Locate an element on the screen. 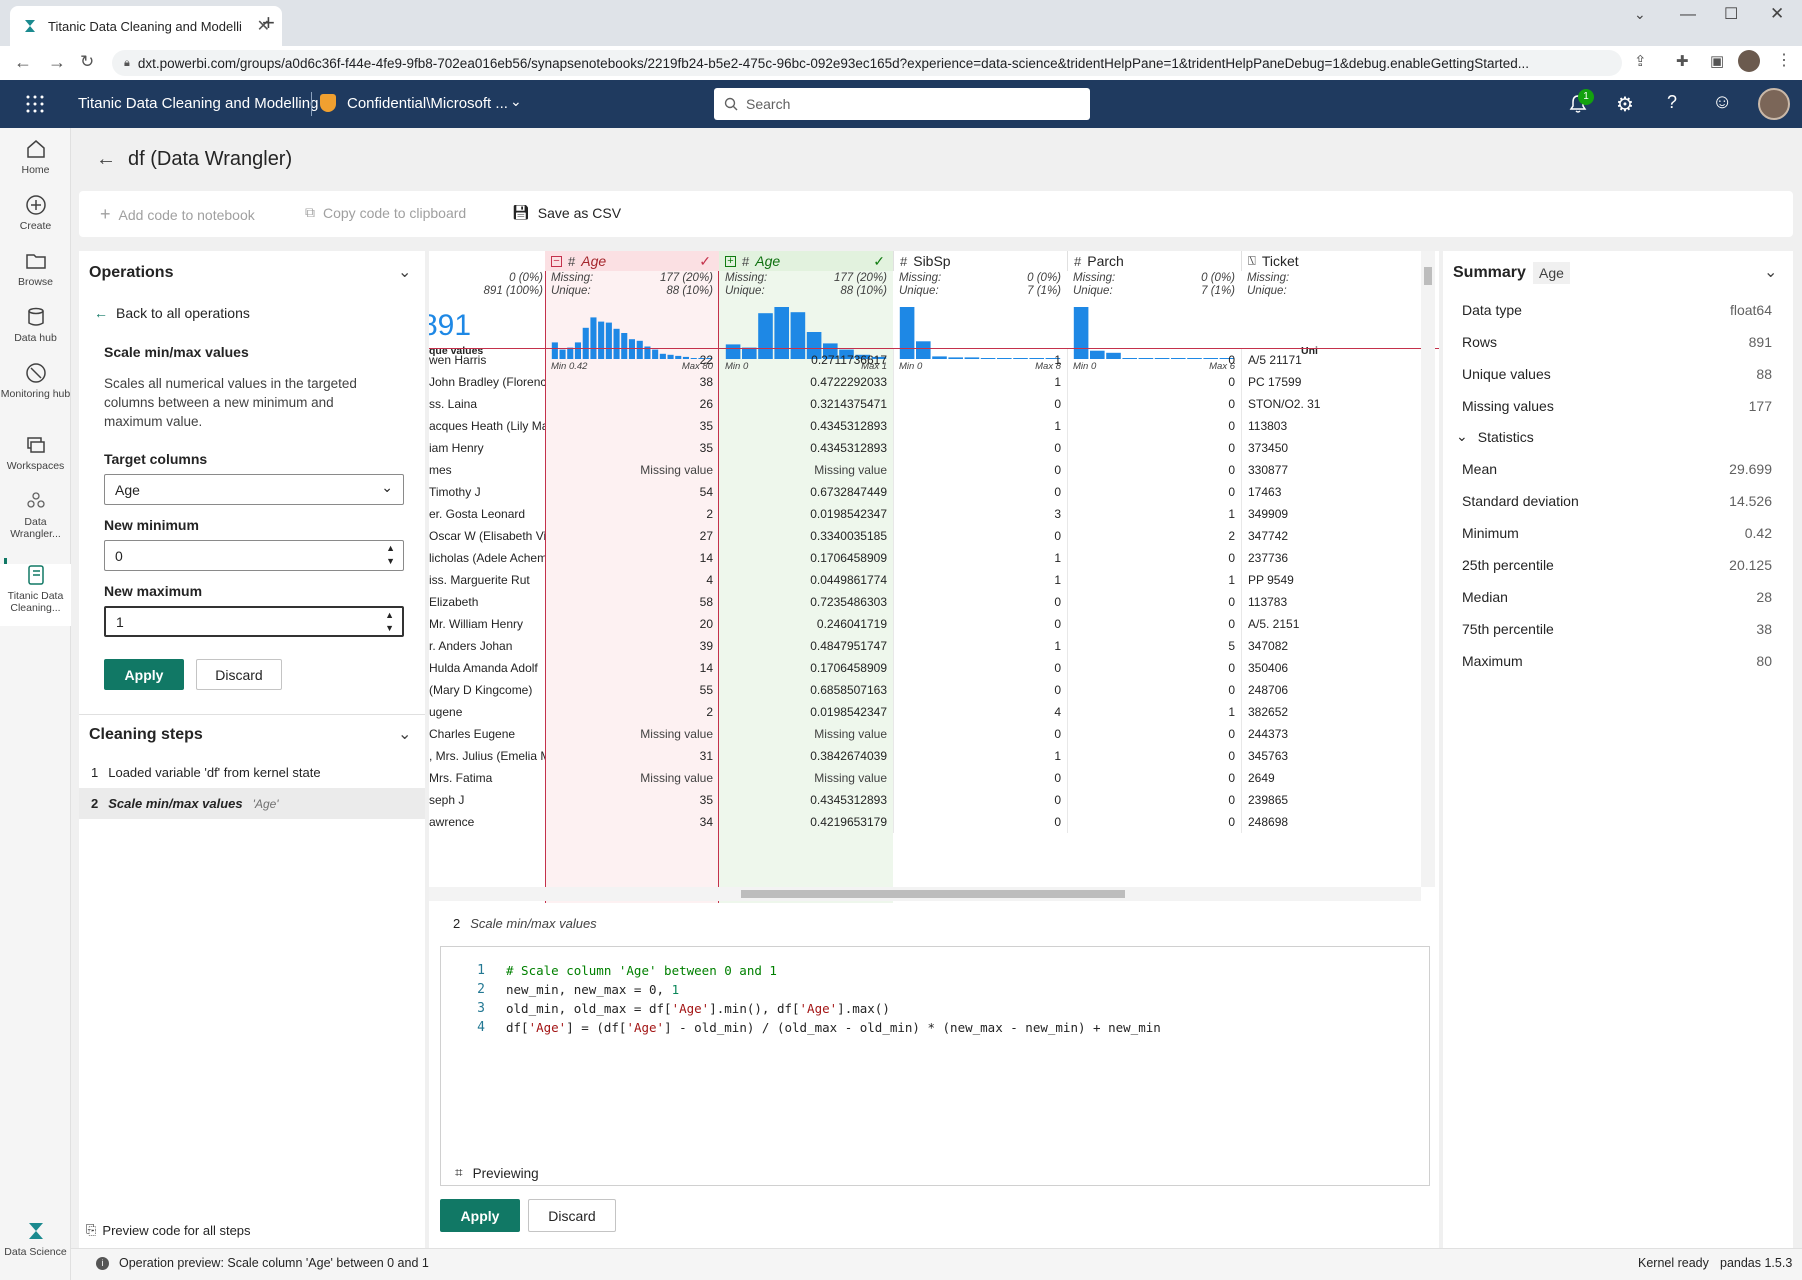  sidepanel-icon: ▣ is located at coordinates (1717, 61).